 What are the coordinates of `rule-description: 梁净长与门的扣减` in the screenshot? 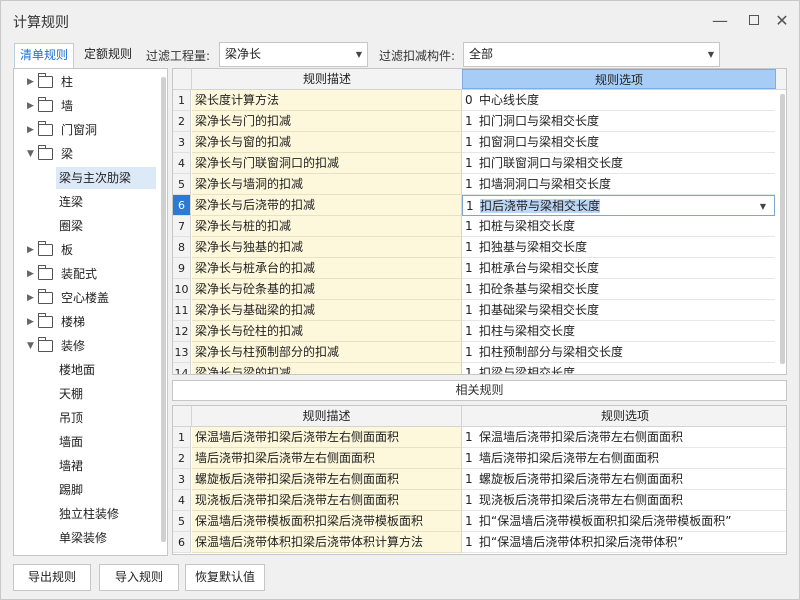 It's located at (327, 121).